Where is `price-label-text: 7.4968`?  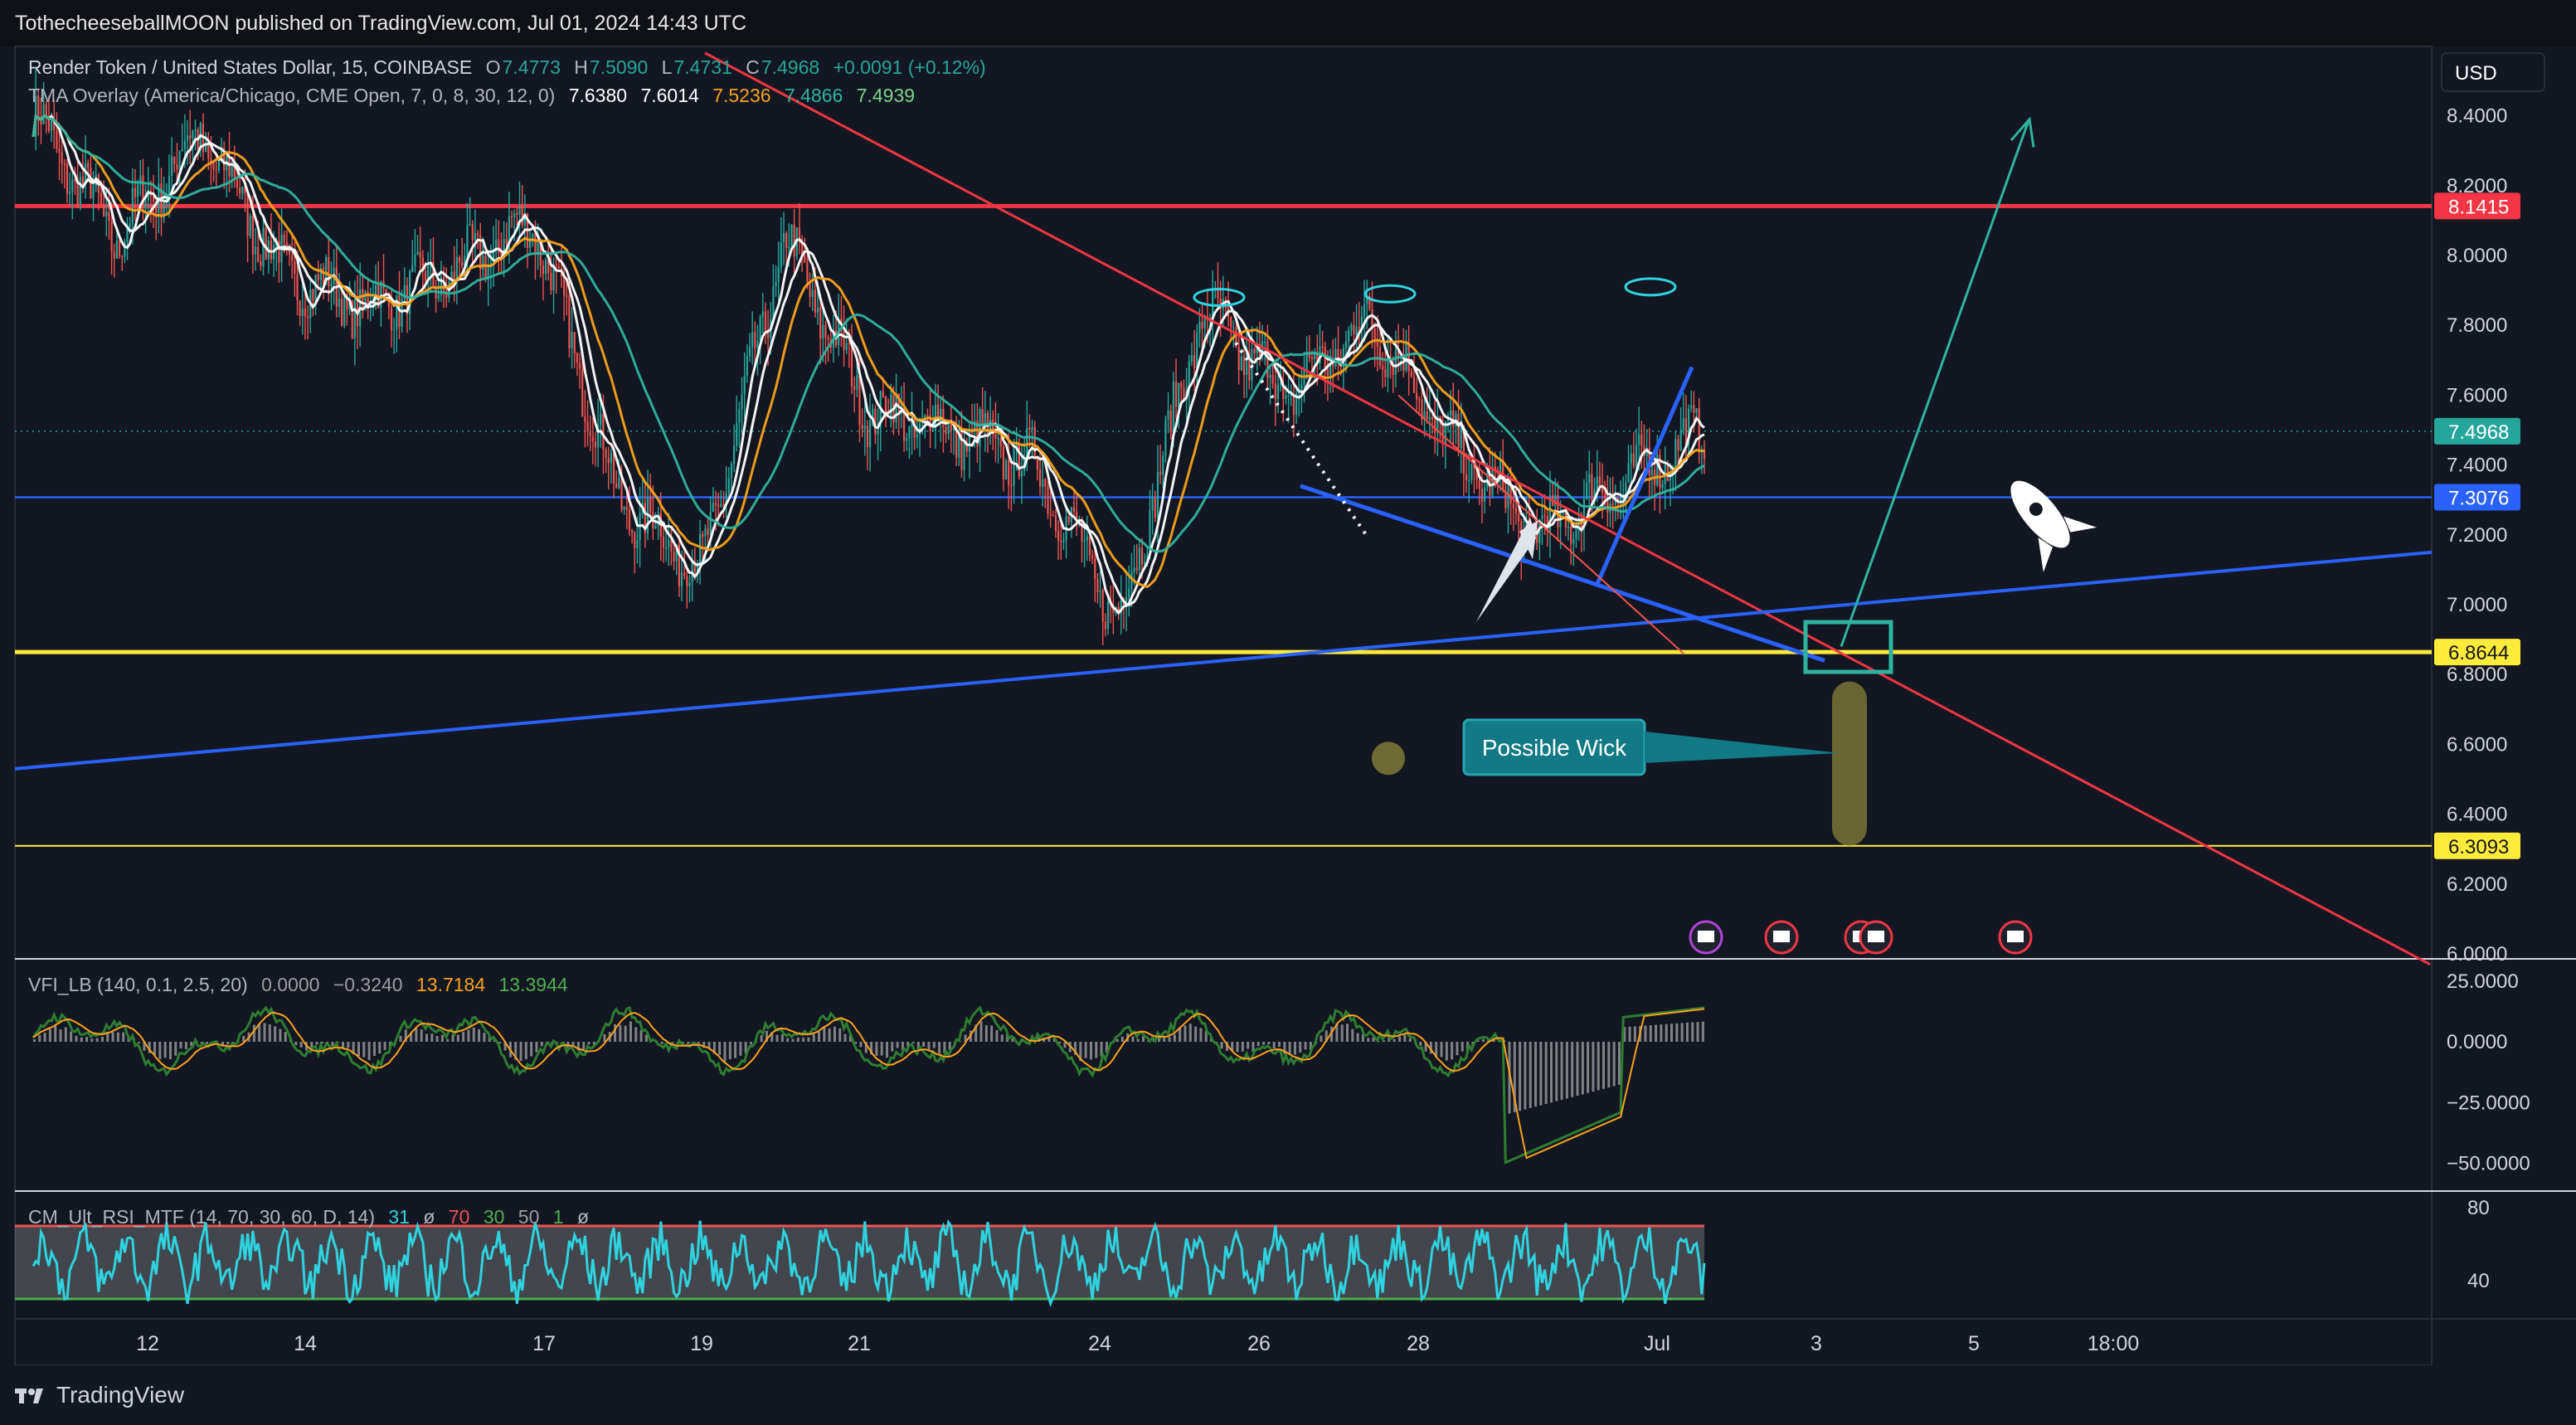
price-label-text: 7.4968 is located at coordinates (2479, 432).